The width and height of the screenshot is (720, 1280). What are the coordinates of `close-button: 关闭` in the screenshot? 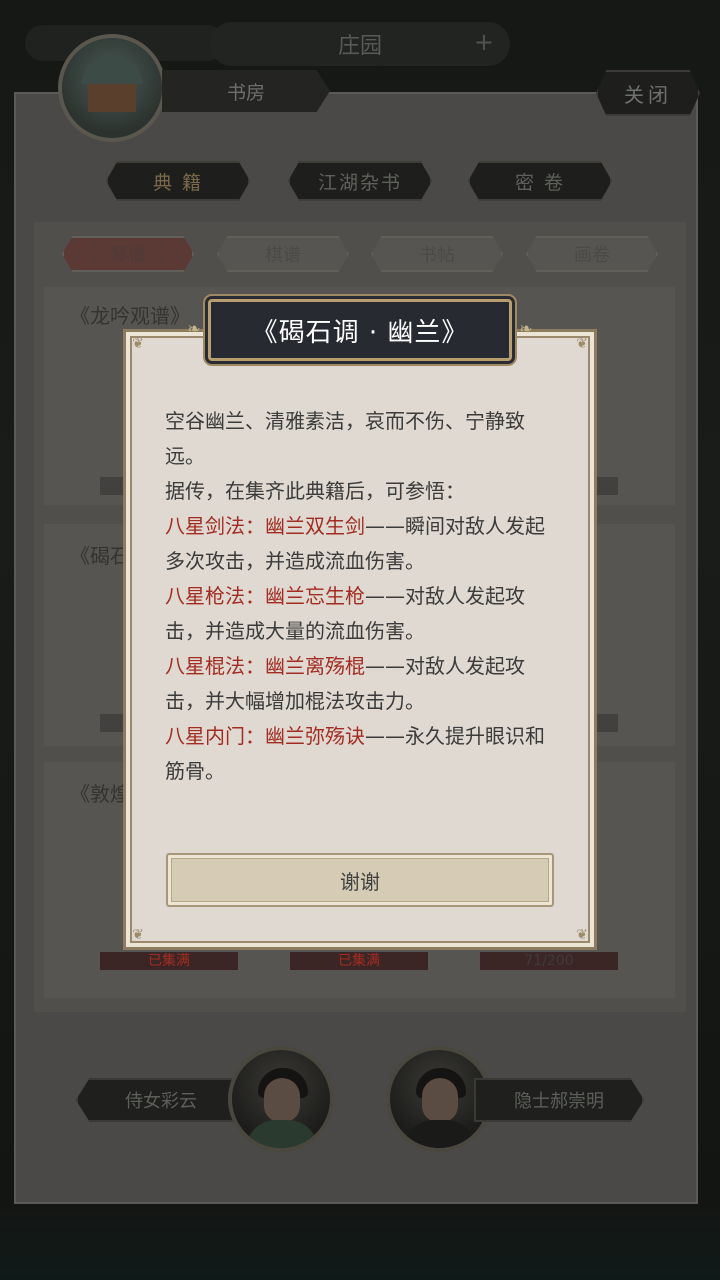 It's located at (648, 93).